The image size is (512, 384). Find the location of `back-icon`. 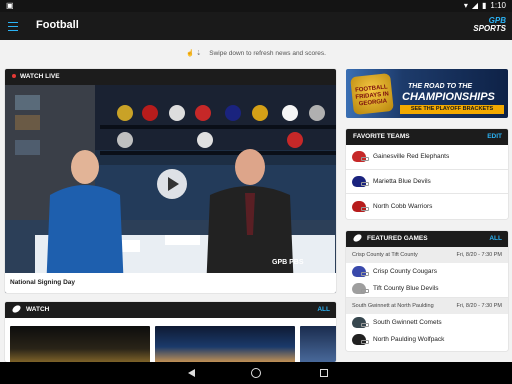

back-icon is located at coordinates (191, 373).